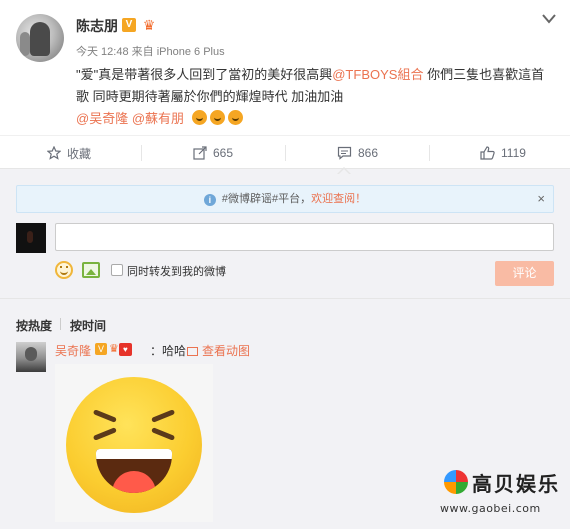  What do you see at coordinates (549, 19) in the screenshot?
I see `chevron-down-icon` at bounding box center [549, 19].